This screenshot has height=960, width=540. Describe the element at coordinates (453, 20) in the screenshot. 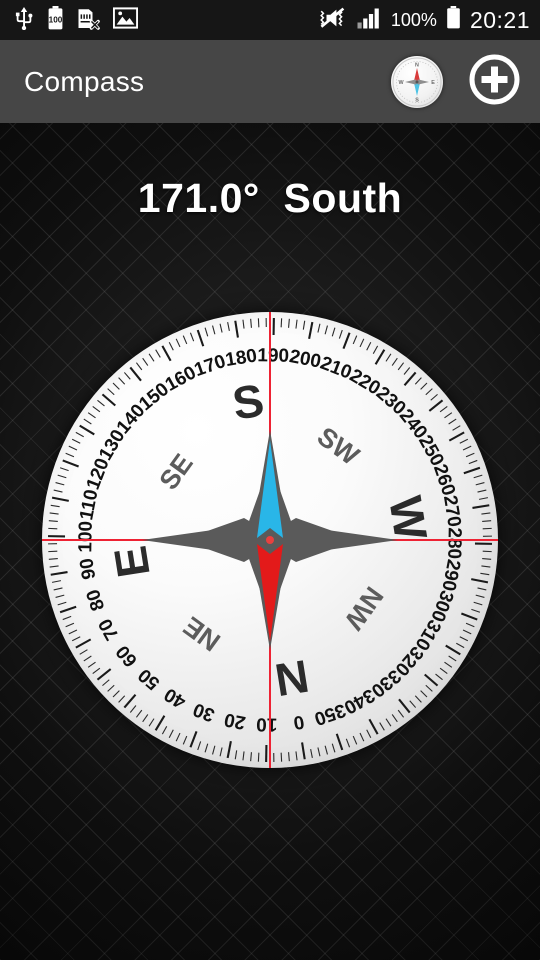

I see `battery-icon` at that location.